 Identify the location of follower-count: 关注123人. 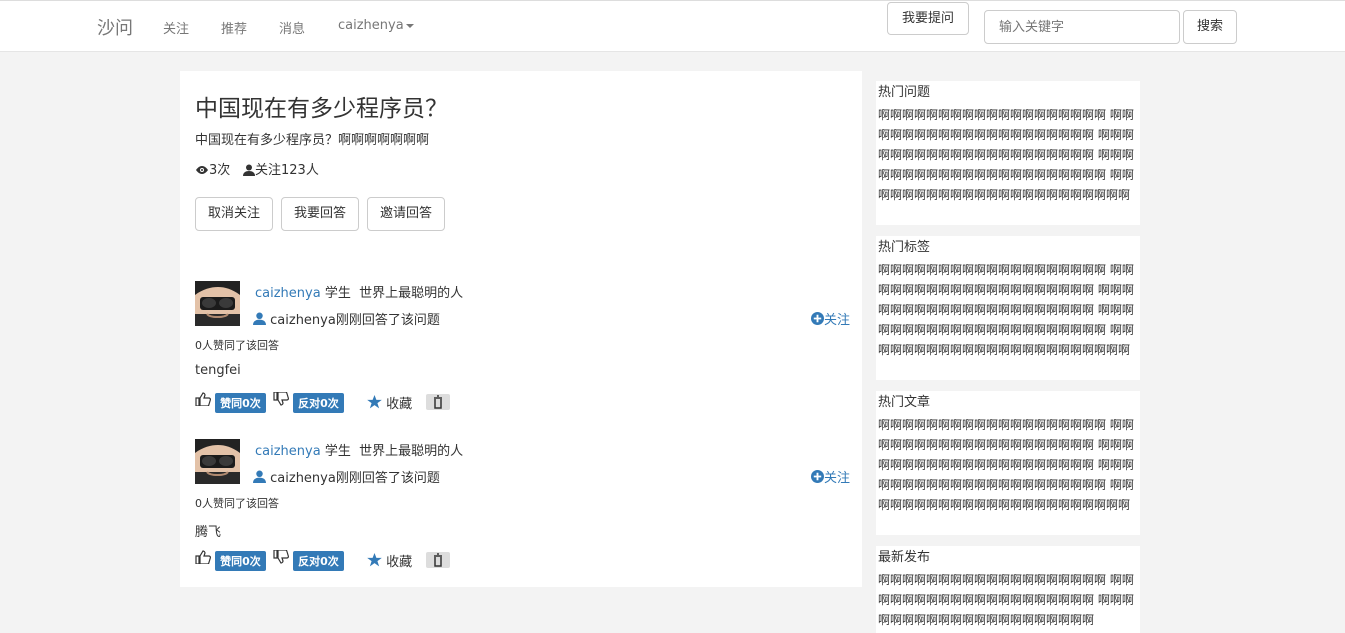
(281, 168).